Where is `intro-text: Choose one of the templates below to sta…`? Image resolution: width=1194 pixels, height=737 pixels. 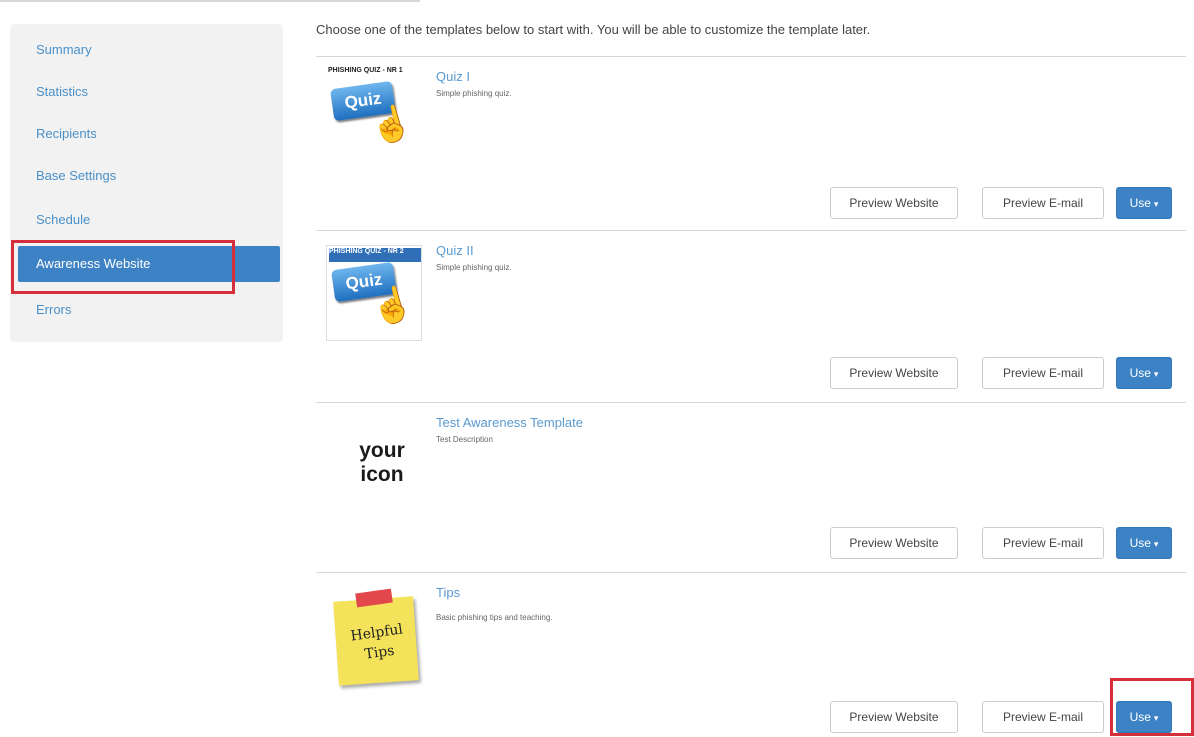 intro-text: Choose one of the templates below to sta… is located at coordinates (593, 29).